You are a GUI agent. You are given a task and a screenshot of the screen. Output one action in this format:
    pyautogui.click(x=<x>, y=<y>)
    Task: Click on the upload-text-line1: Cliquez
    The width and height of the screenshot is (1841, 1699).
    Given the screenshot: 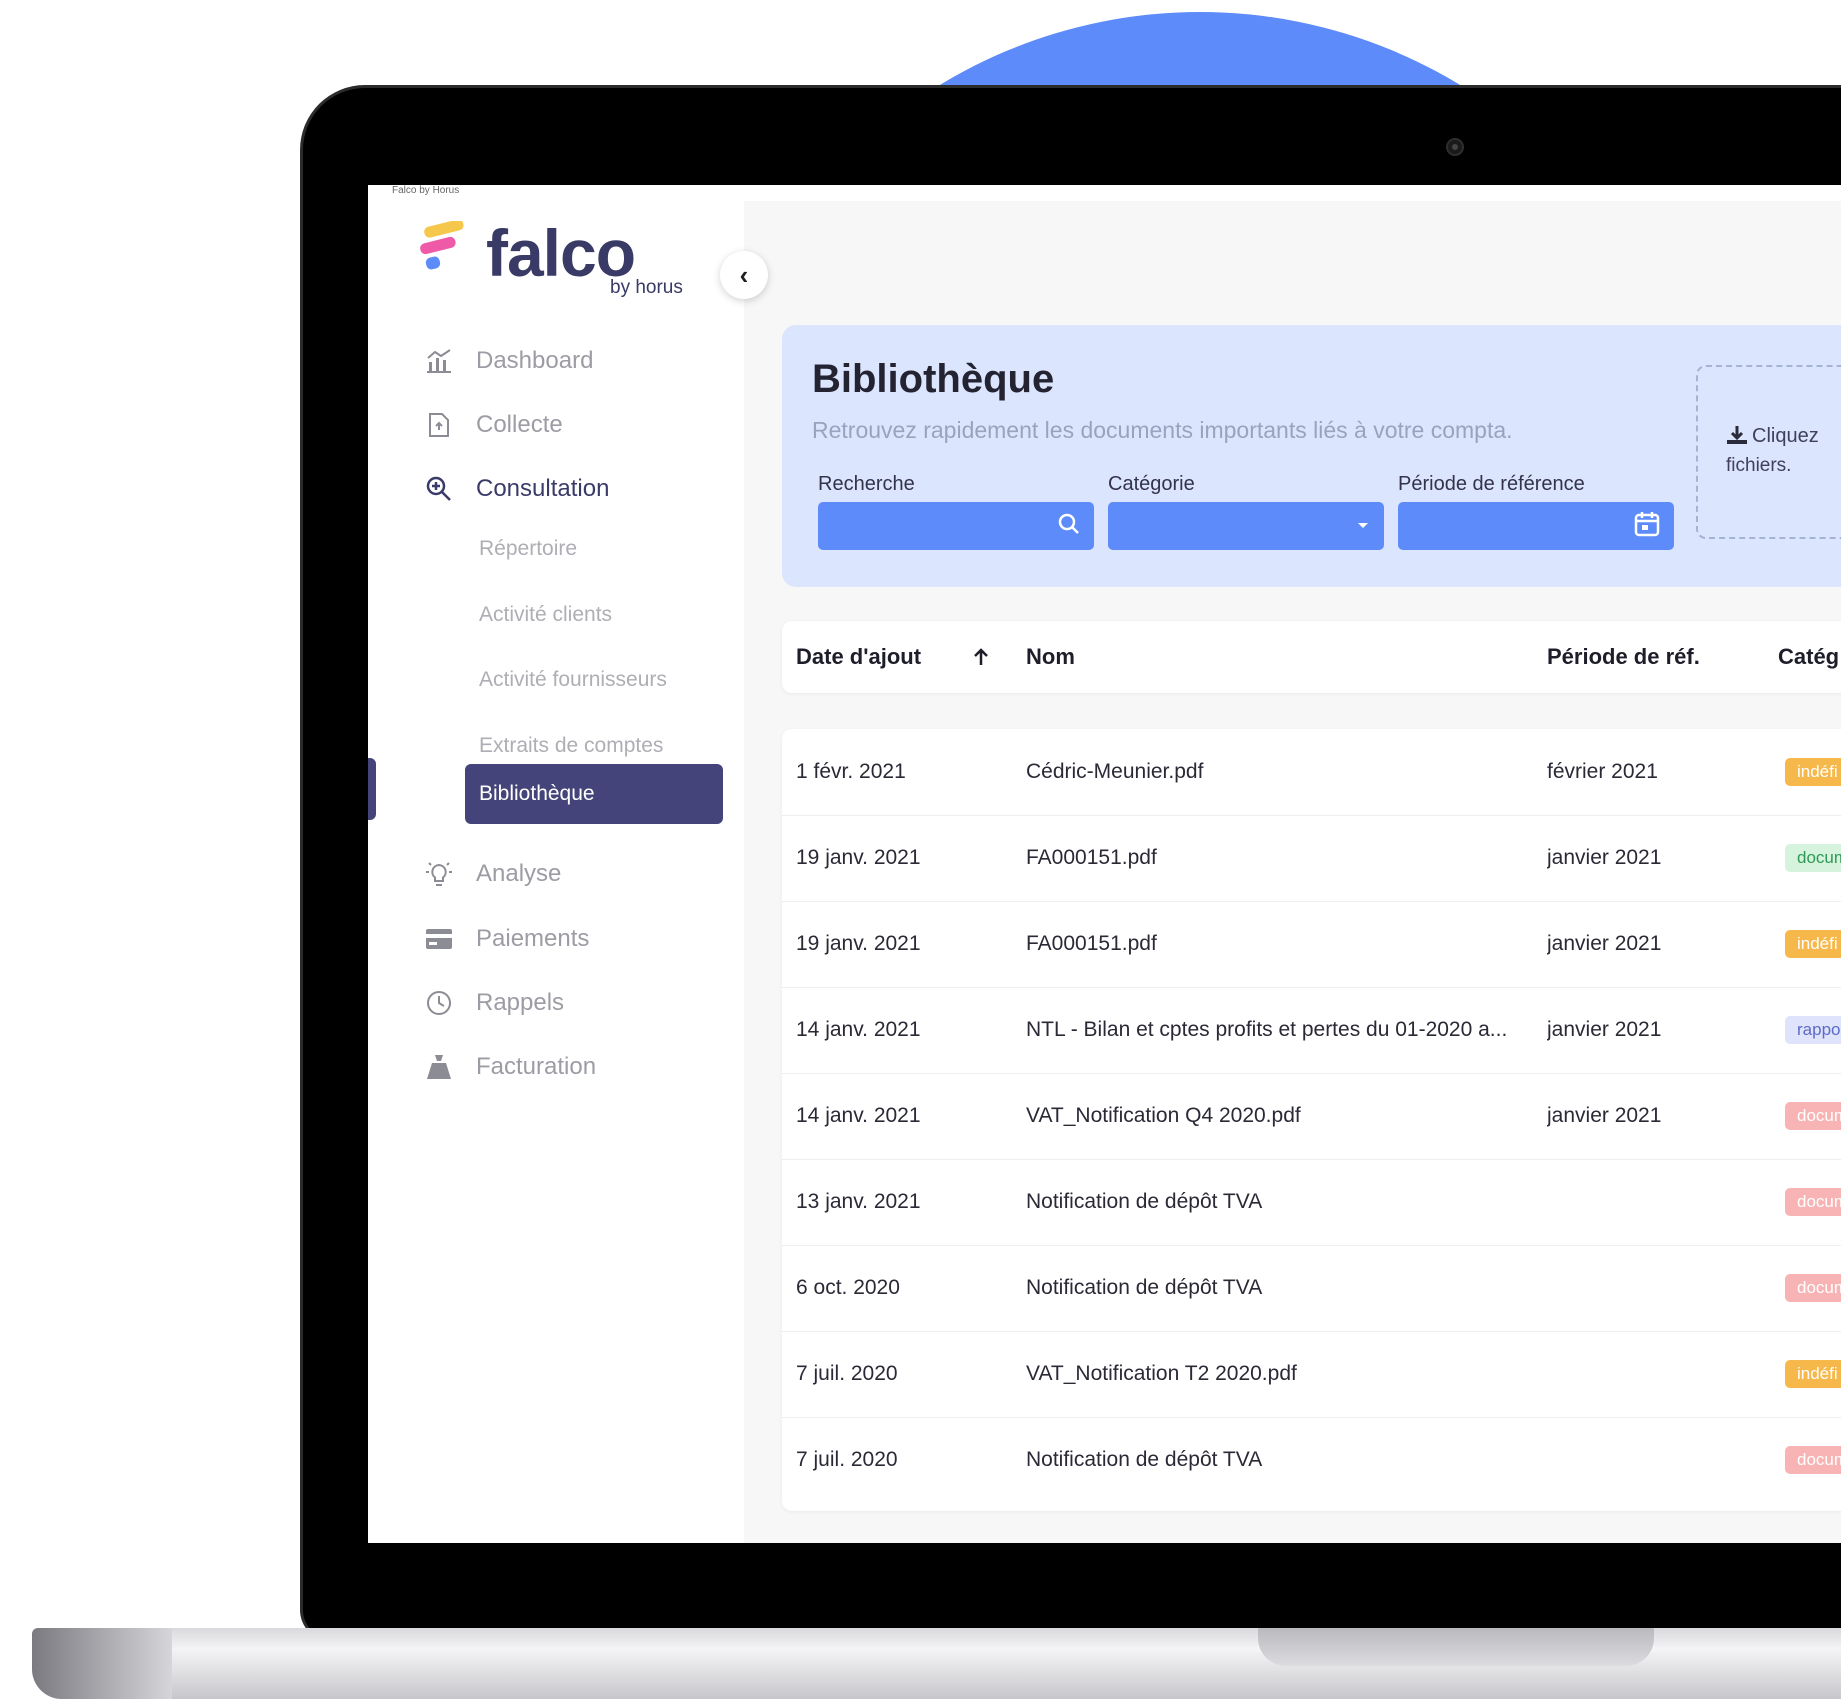 What is the action you would take?
    pyautogui.click(x=1785, y=436)
    